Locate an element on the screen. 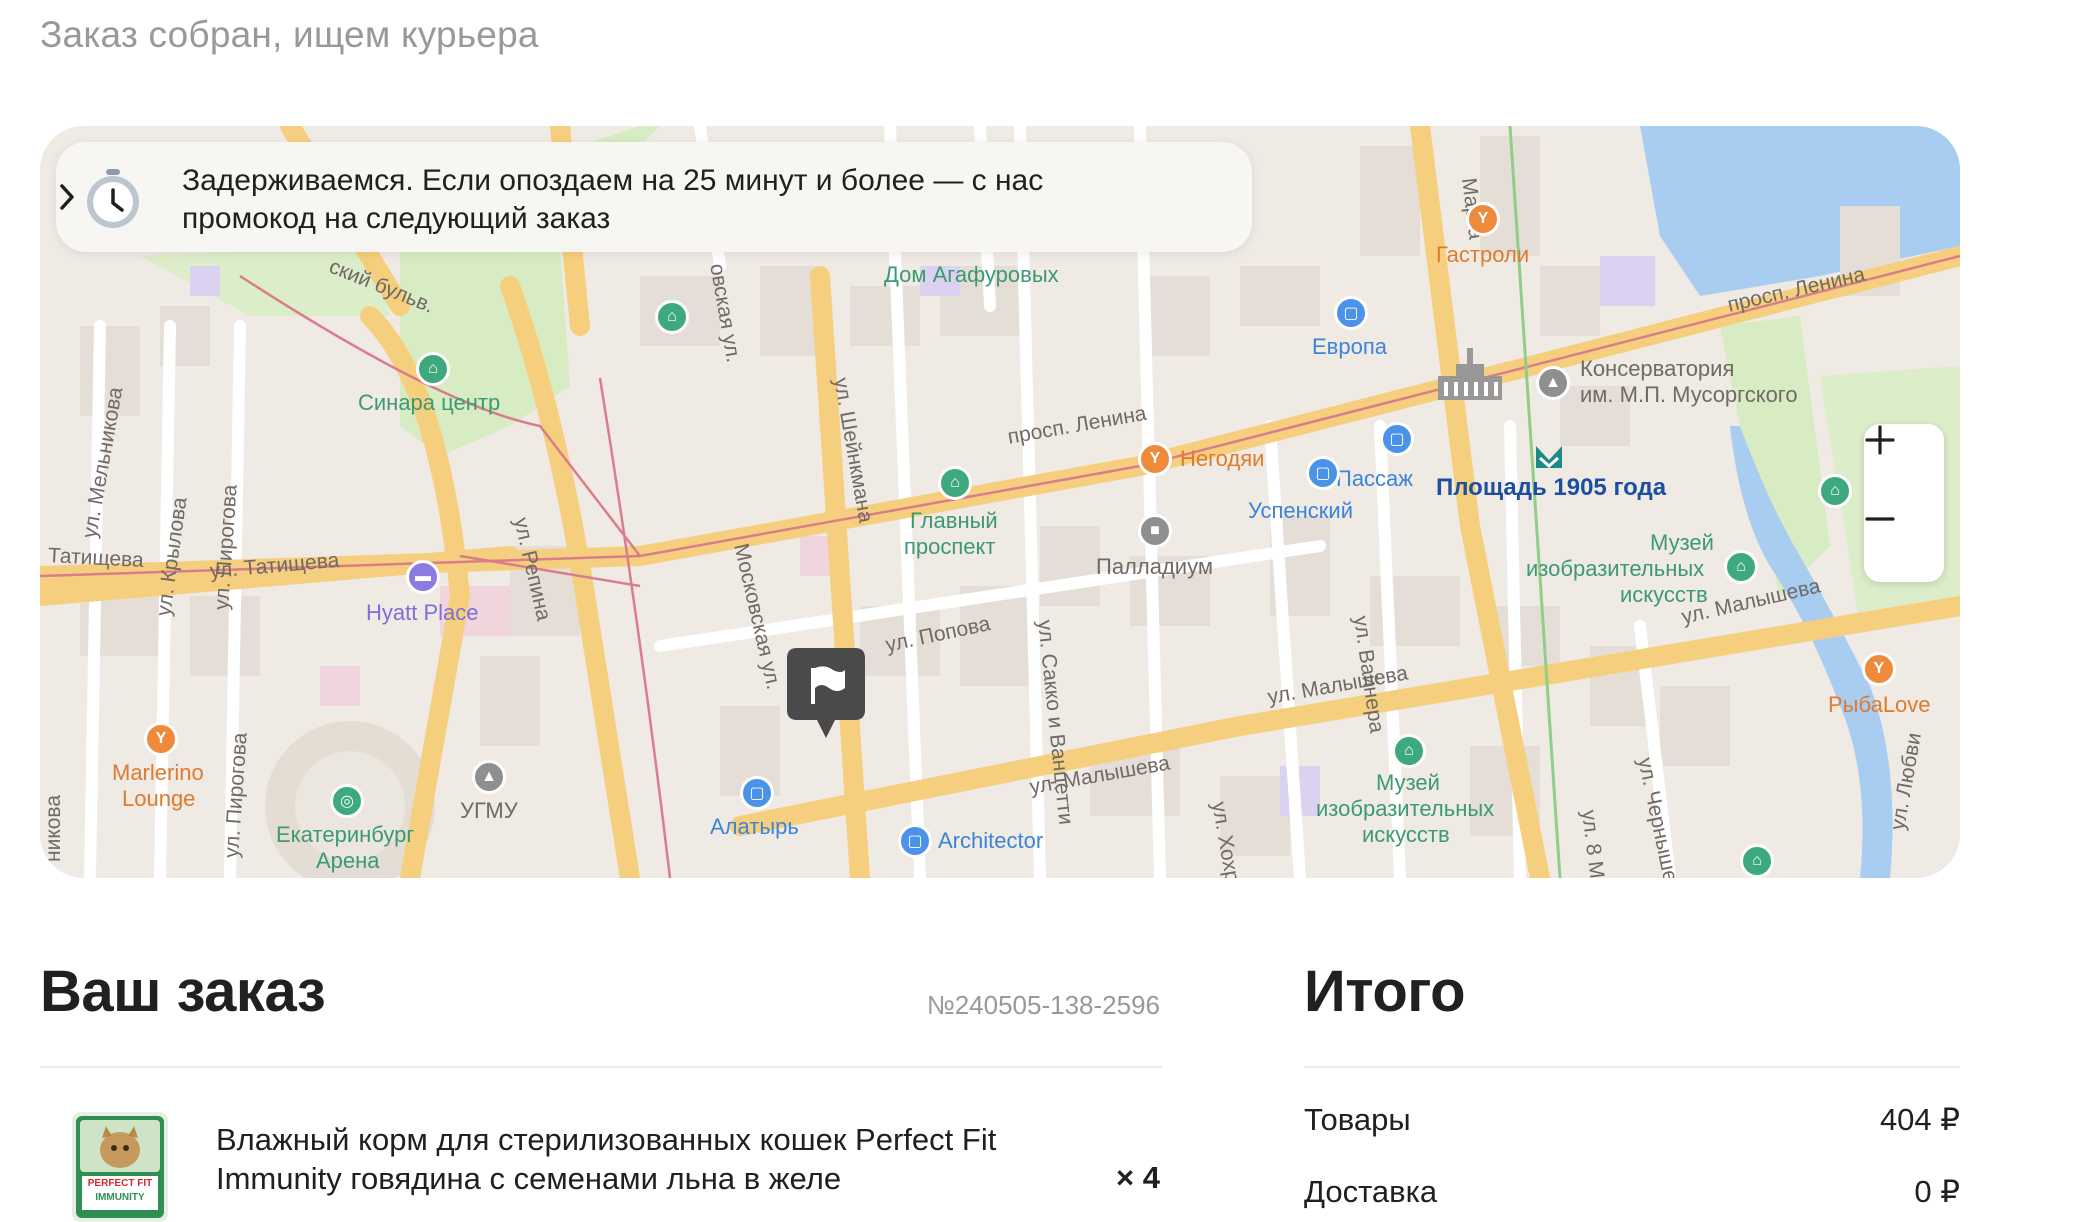  metro-icon is located at coordinates (1549, 457).